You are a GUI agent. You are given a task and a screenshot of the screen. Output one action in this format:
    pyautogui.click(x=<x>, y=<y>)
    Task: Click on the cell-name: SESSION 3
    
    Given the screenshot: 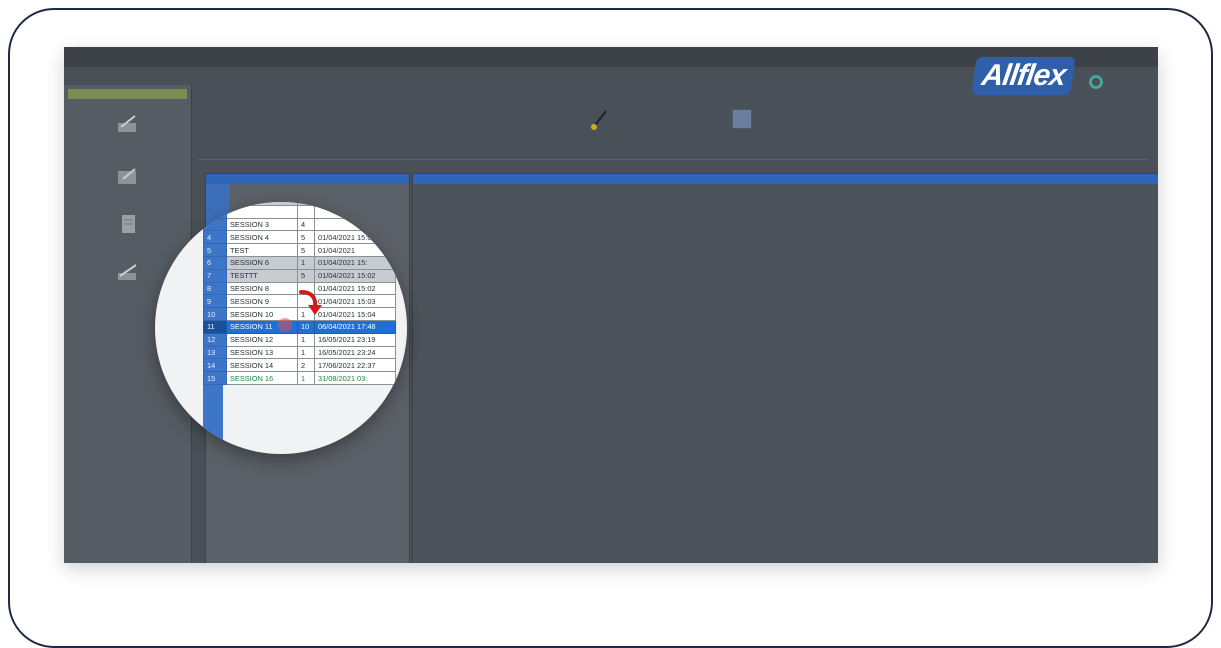 What is the action you would take?
    pyautogui.click(x=262, y=224)
    